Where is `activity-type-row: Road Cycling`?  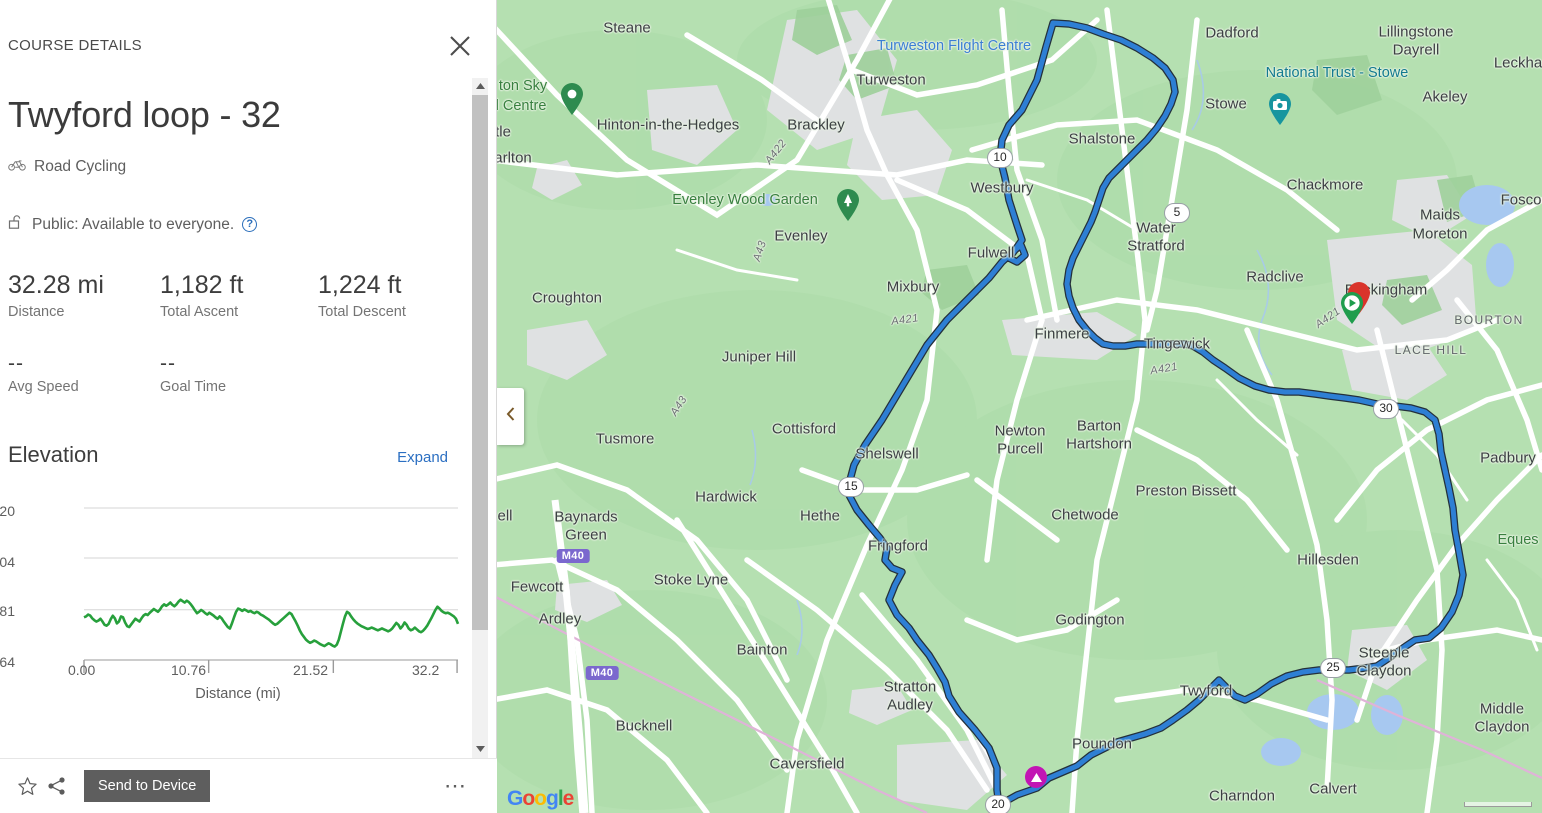 activity-type-row: Road Cycling is located at coordinates (239, 167).